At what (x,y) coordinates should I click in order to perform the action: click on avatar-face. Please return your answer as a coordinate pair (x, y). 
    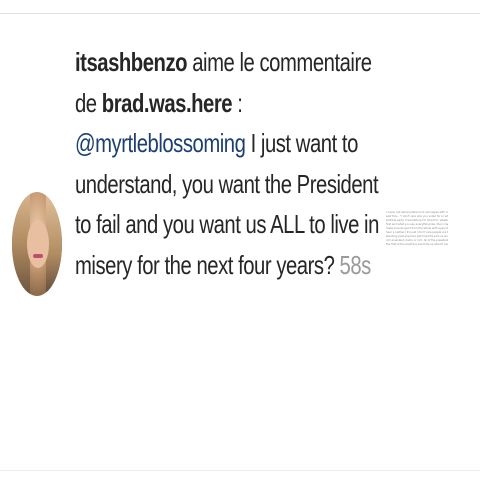
    Looking at the image, I should click on (38, 244).